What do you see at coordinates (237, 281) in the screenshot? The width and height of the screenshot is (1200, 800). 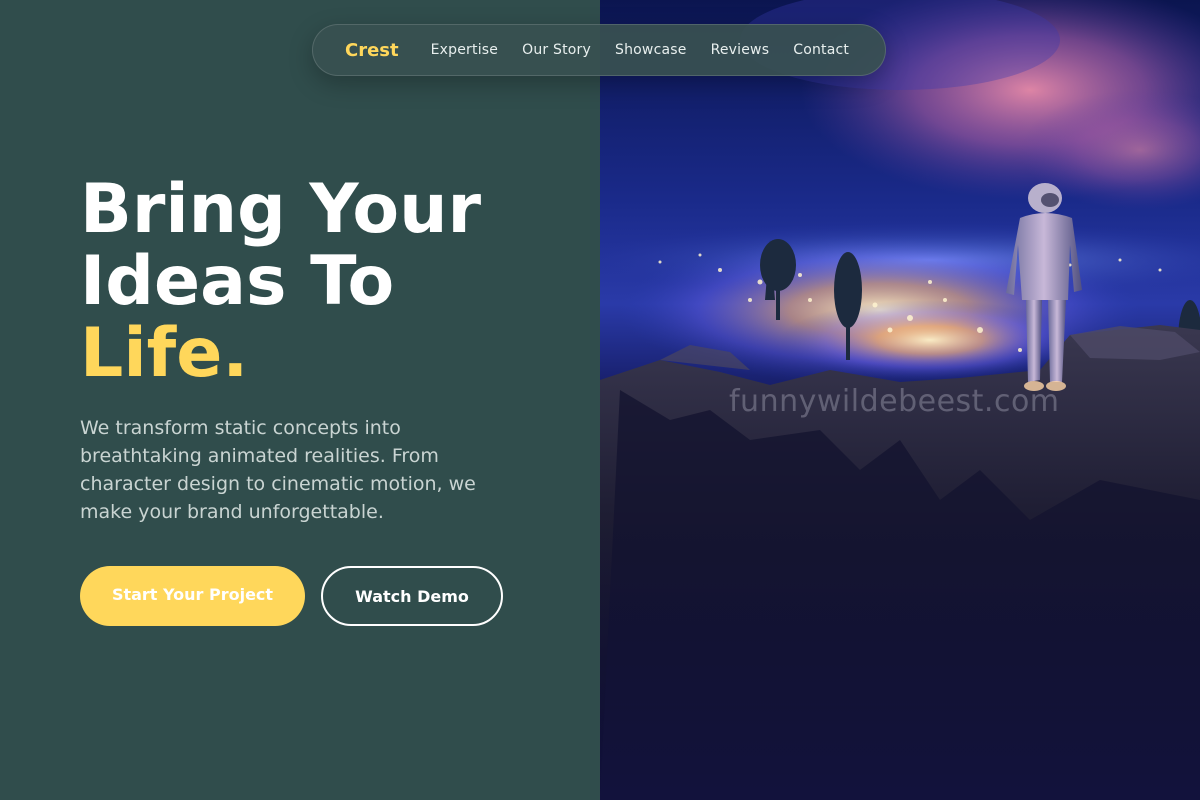 I see `hero-title-line-2: Ideas To` at bounding box center [237, 281].